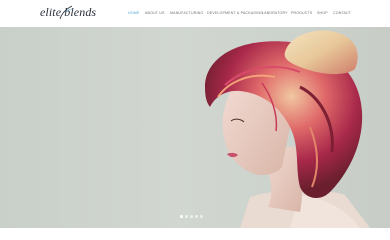 The height and width of the screenshot is (240, 390). Describe the element at coordinates (301, 13) in the screenshot. I see `nav-item-products: PRODUCTS` at that location.